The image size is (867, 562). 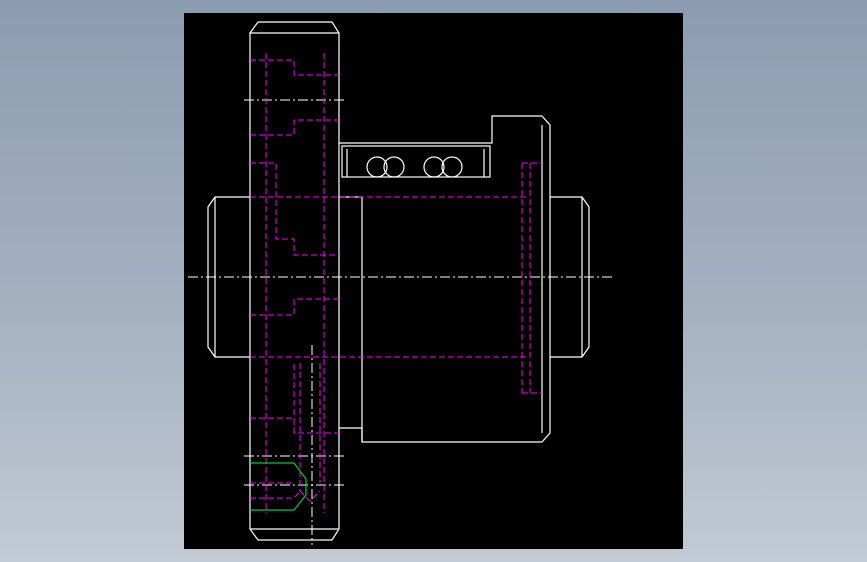 I want to click on mid-lower-step, so click(x=294, y=307).